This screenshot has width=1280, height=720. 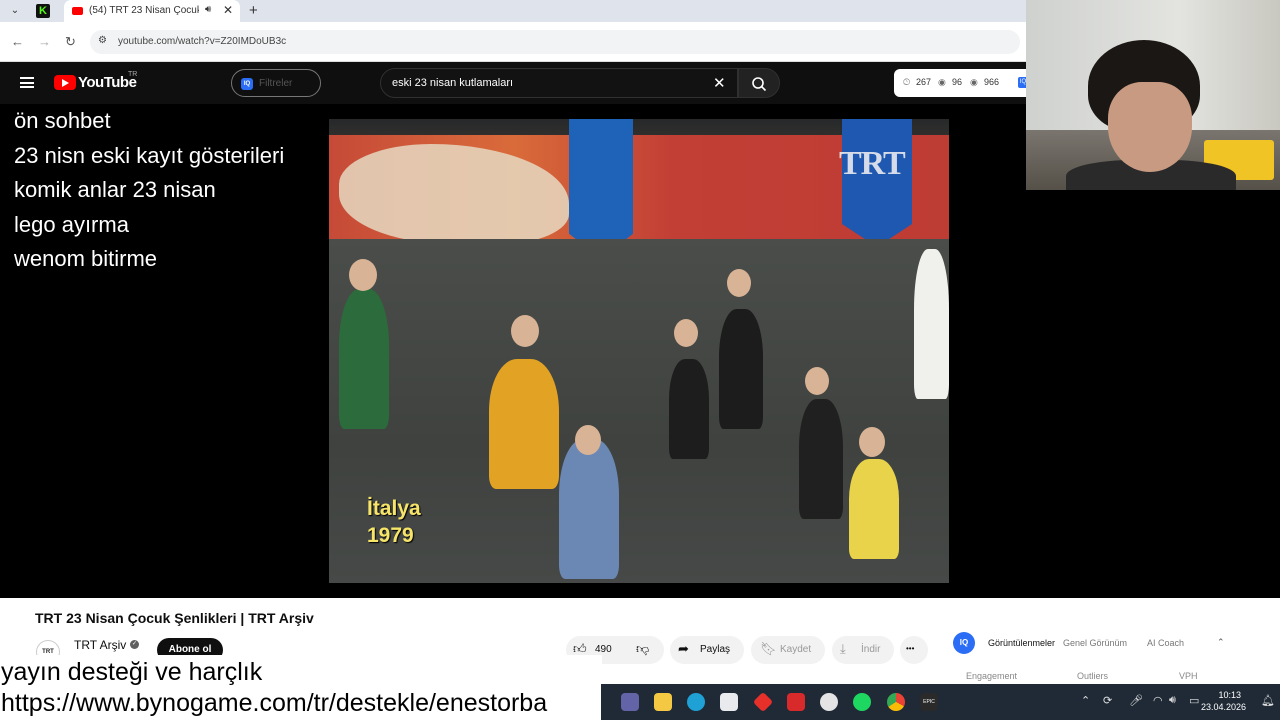 What do you see at coordinates (1224, 701) in the screenshot?
I see `clock: 10:13 23.04.2026` at bounding box center [1224, 701].